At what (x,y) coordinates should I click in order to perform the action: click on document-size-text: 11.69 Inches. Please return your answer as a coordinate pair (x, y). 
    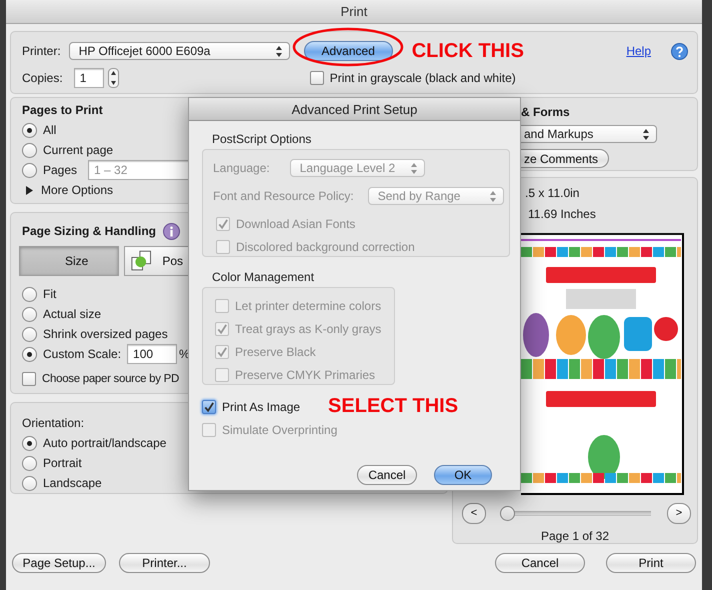
    Looking at the image, I should click on (562, 214).